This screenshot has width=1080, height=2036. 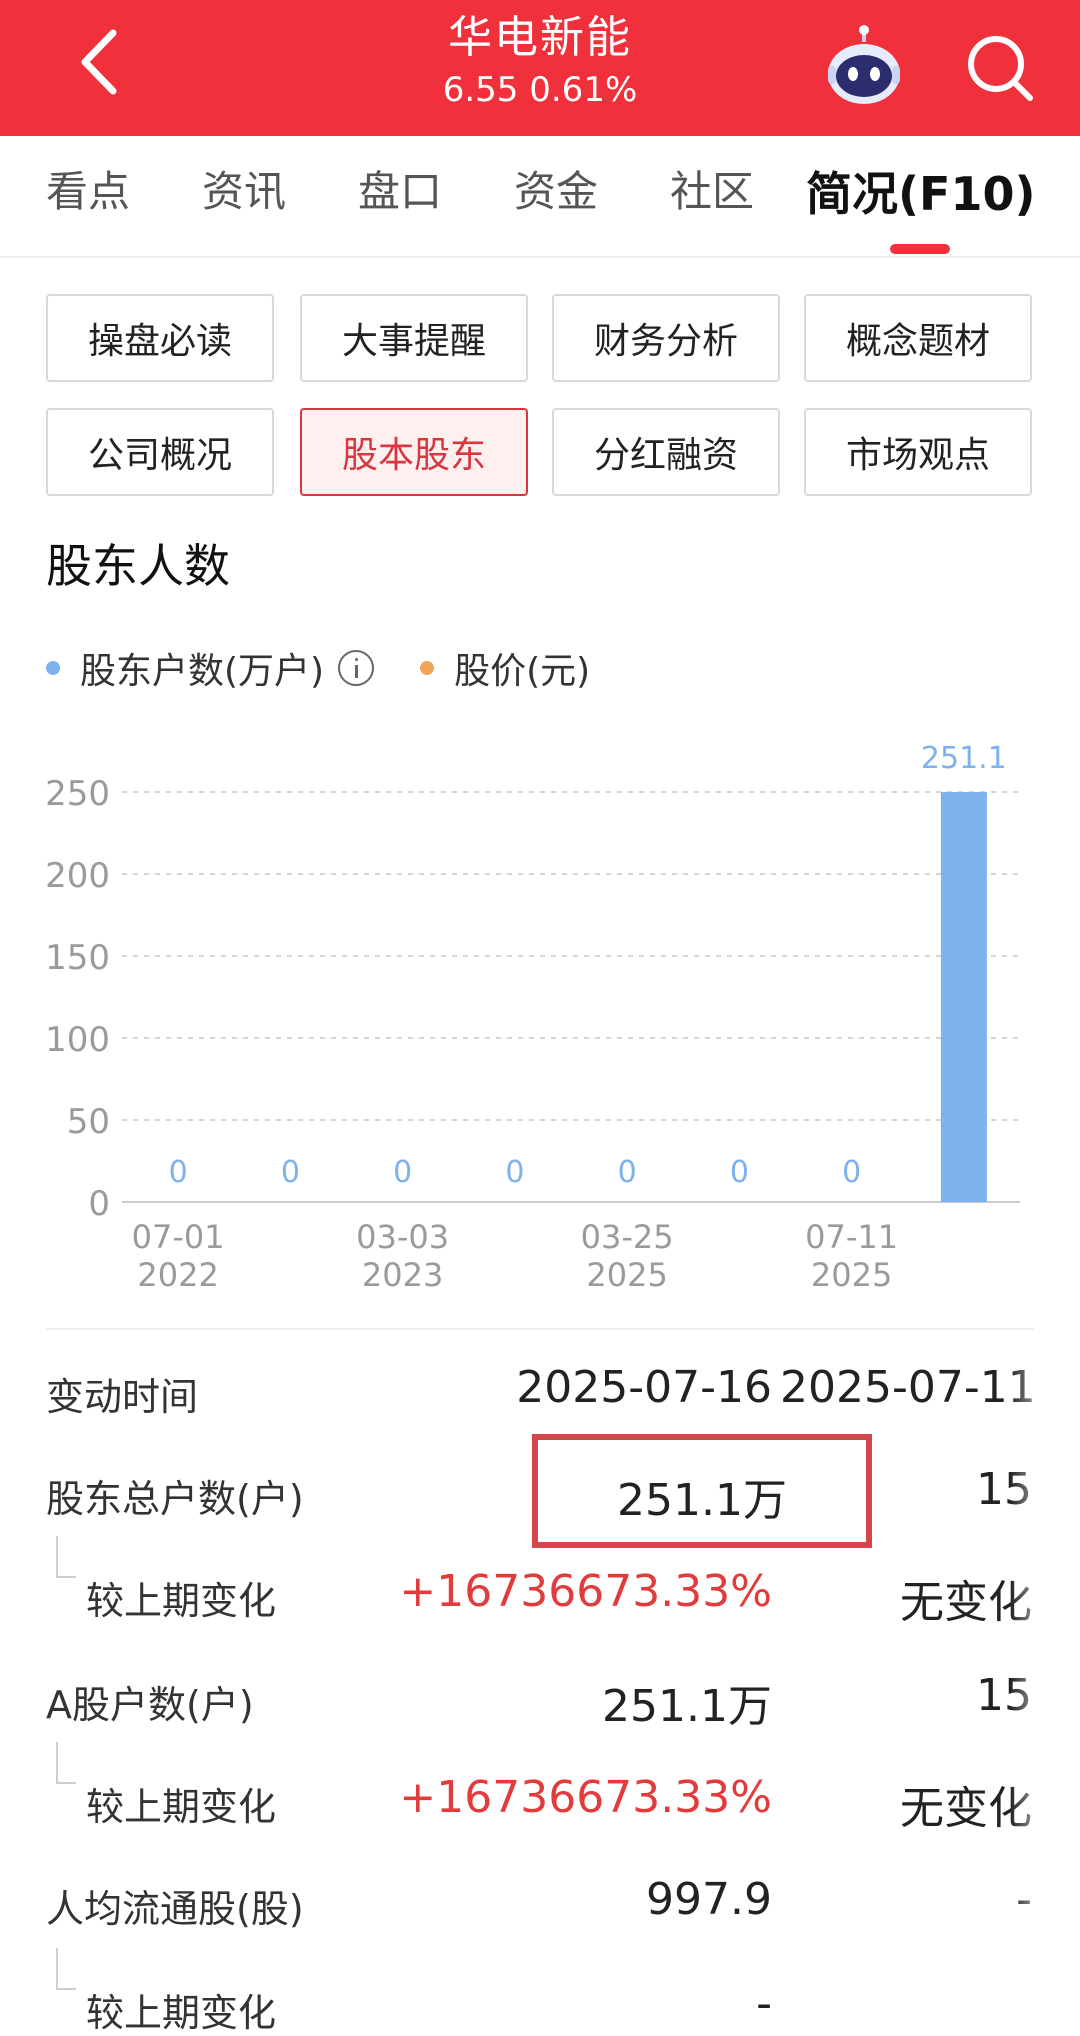 What do you see at coordinates (864, 64) in the screenshot?
I see `robot-icon` at bounding box center [864, 64].